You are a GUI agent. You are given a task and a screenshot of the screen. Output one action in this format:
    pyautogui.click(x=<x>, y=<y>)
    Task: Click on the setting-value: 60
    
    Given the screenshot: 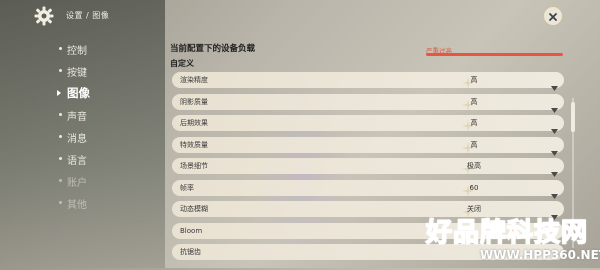 What is the action you would take?
    pyautogui.click(x=474, y=187)
    